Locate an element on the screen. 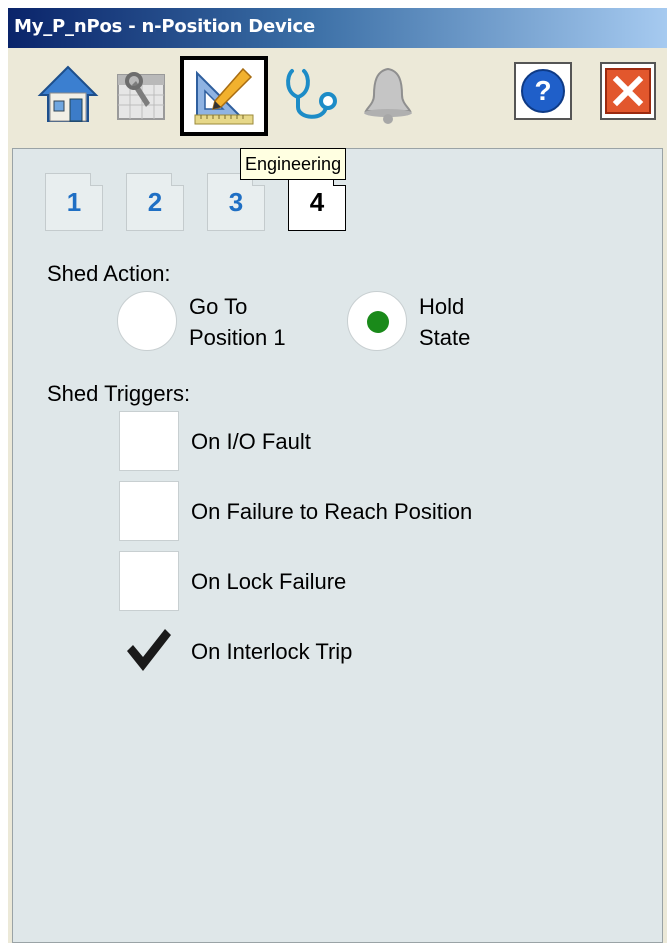 The width and height of the screenshot is (667, 943). checkbox-on-interlock-trip is located at coordinates (148, 650).